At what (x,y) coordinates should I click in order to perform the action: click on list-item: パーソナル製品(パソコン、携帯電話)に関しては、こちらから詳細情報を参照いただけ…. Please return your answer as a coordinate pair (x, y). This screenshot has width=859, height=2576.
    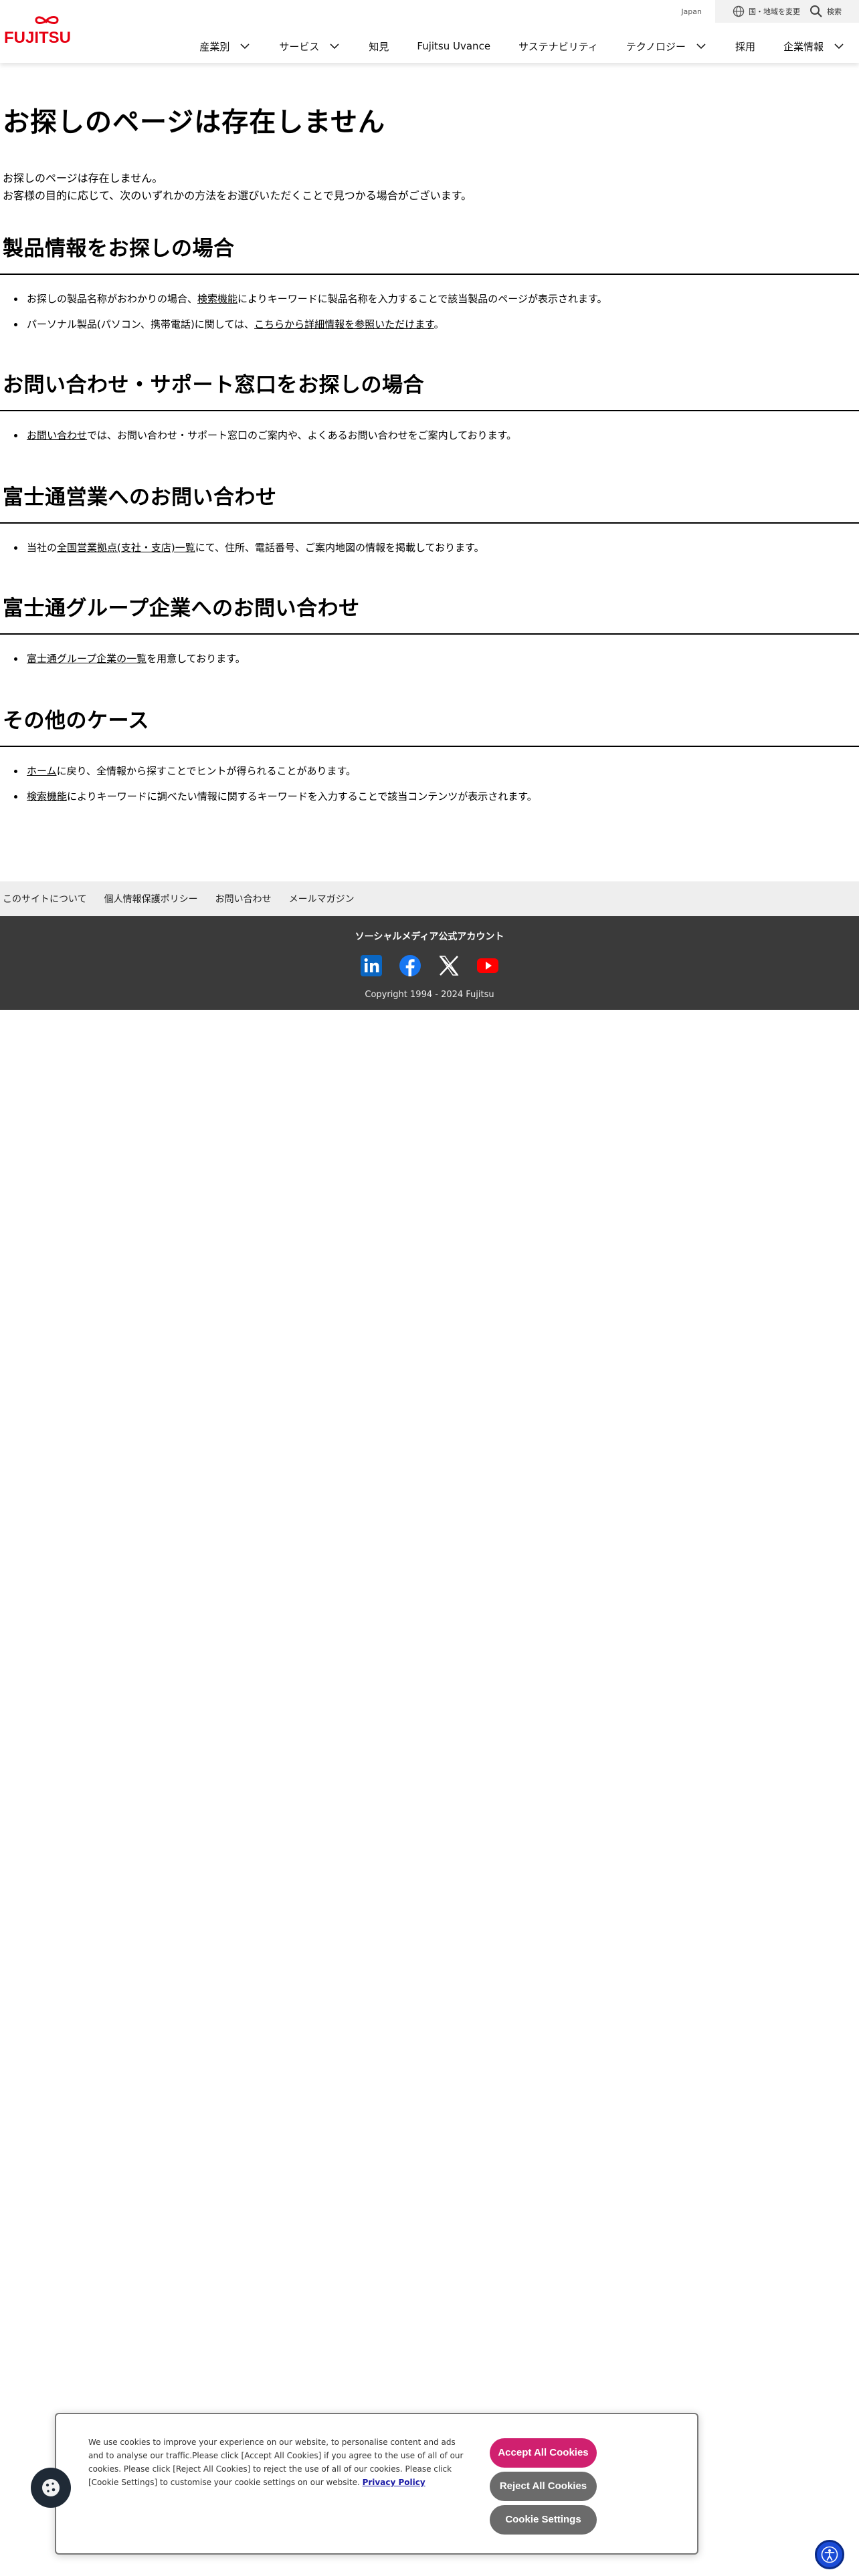
    Looking at the image, I should click on (437, 324).